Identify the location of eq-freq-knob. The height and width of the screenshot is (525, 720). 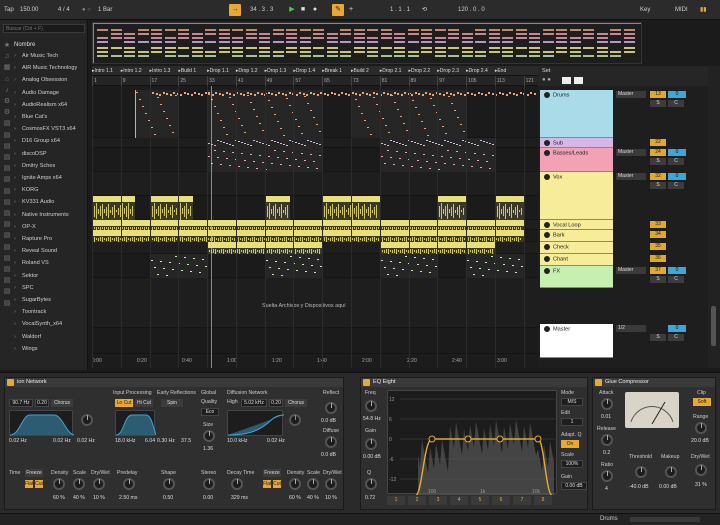
(371, 406).